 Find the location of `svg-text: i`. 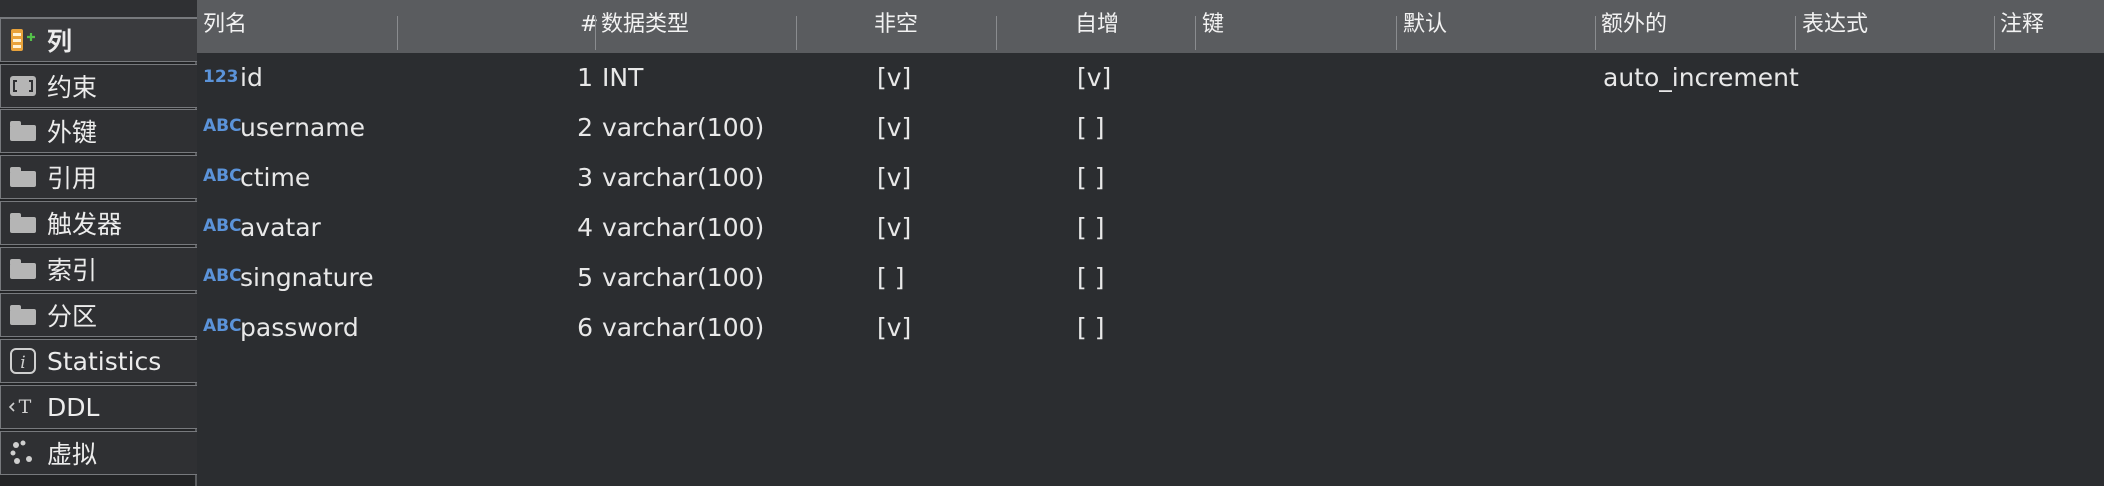

svg-text: i is located at coordinates (22, 363).